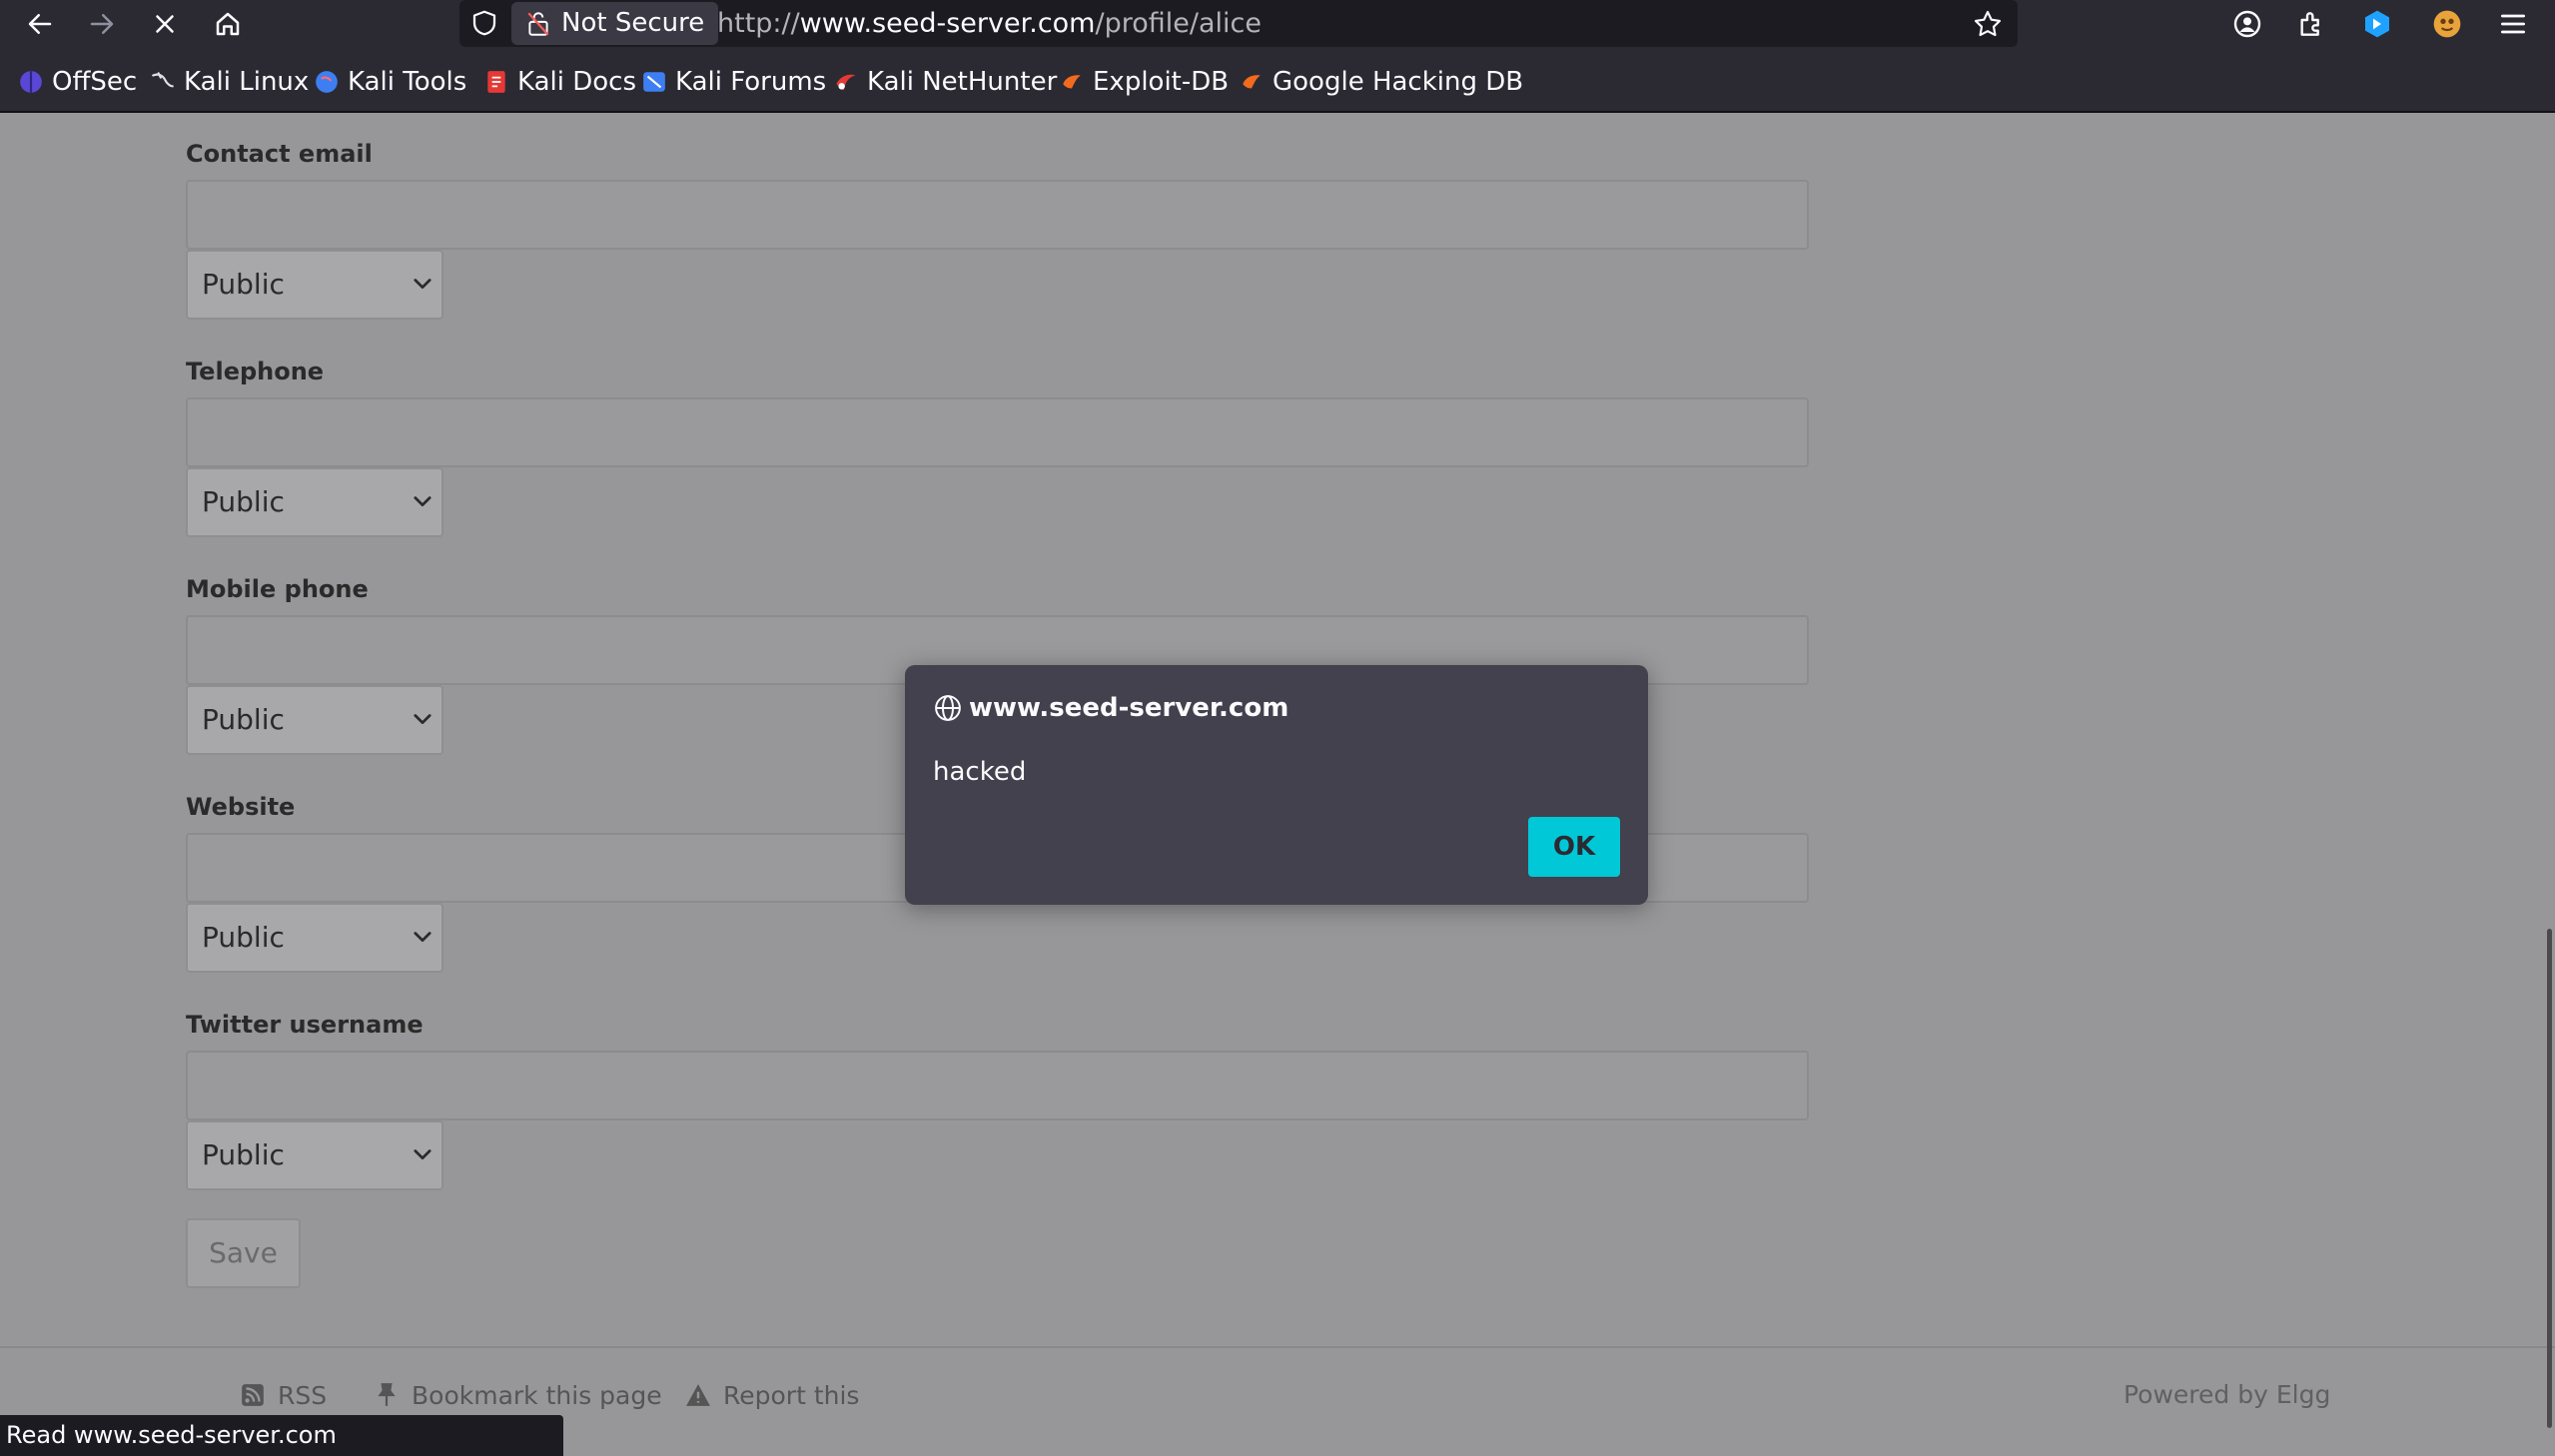 Image resolution: width=2555 pixels, height=1456 pixels. I want to click on bookmark-label: OffSec, so click(95, 82).